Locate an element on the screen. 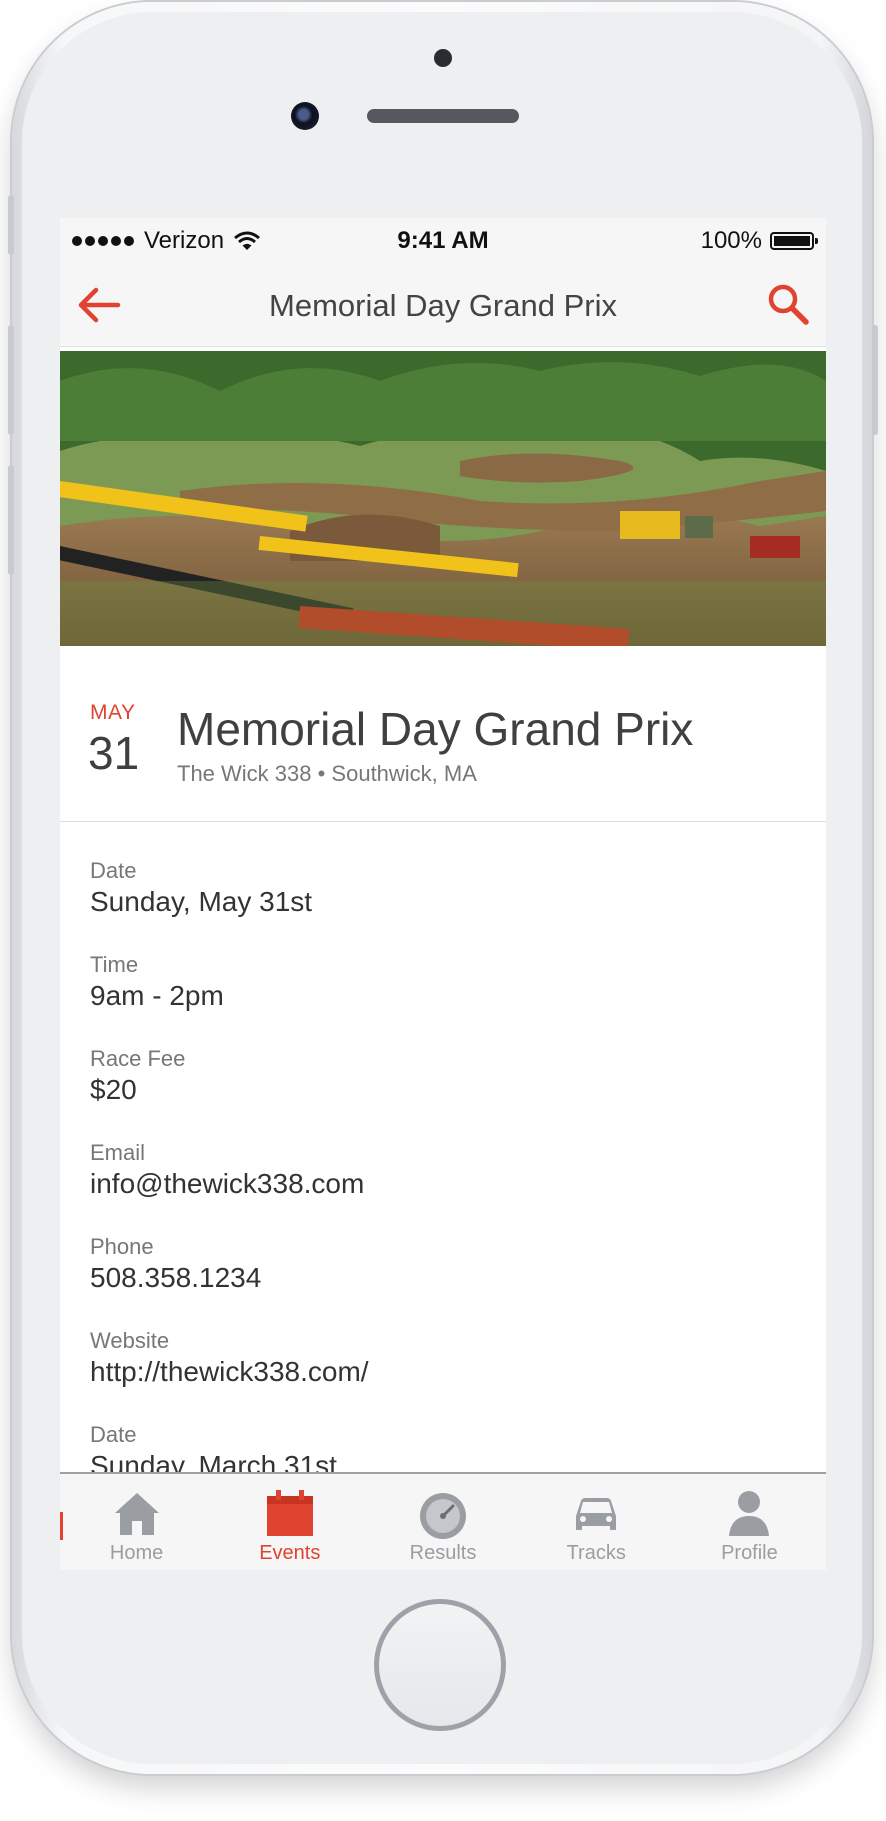 The width and height of the screenshot is (886, 1821). front-camera is located at coordinates (305, 116).